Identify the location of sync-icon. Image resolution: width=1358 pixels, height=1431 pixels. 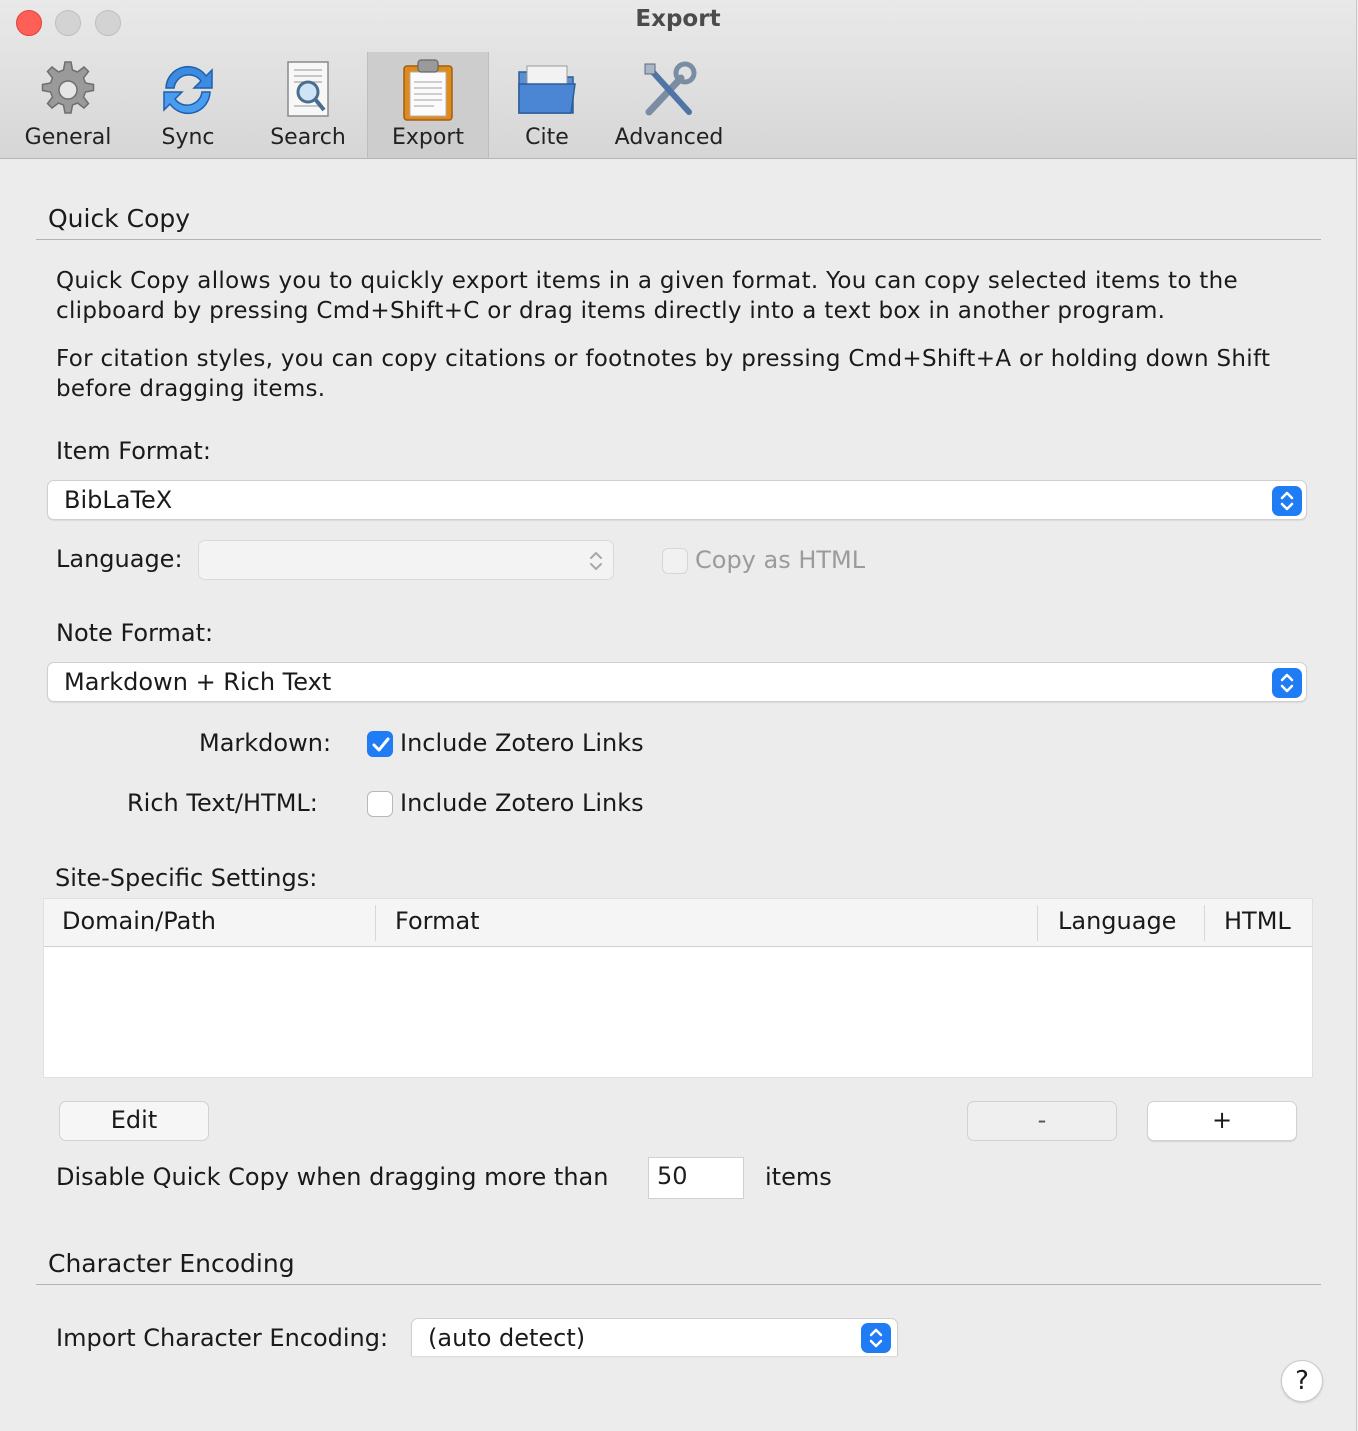
(188, 90).